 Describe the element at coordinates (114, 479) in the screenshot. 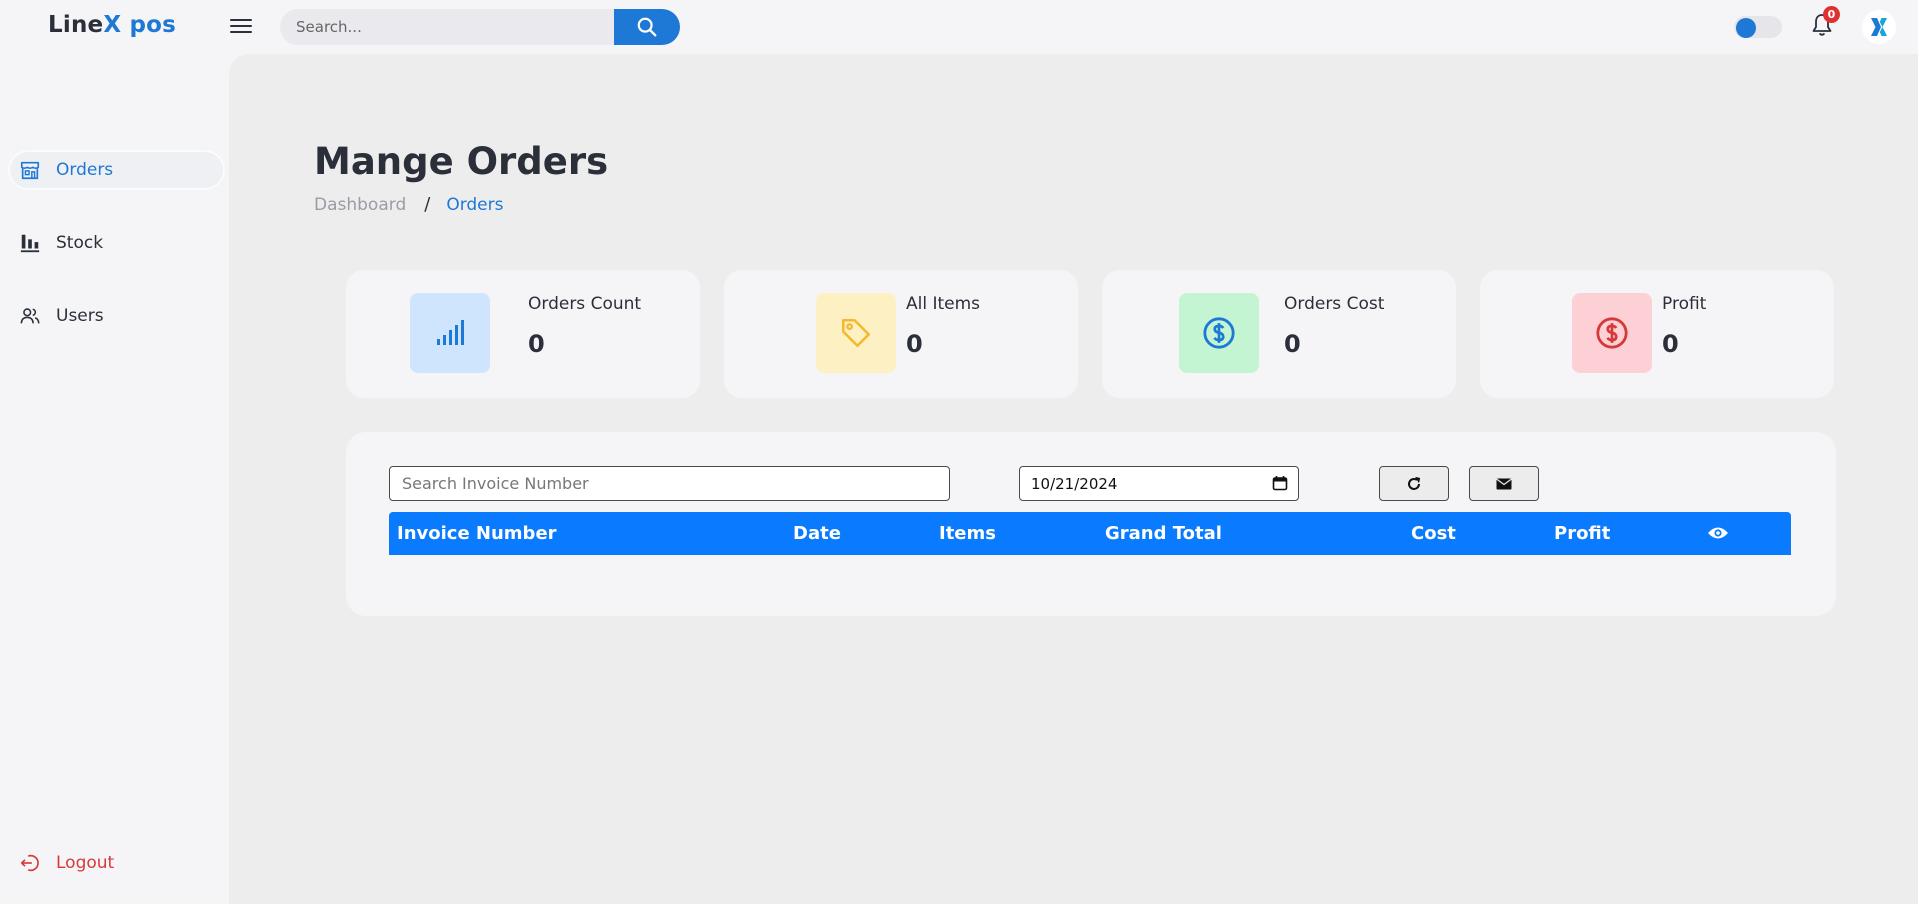

I see `sidebar: Orders Stock Users Logout` at that location.